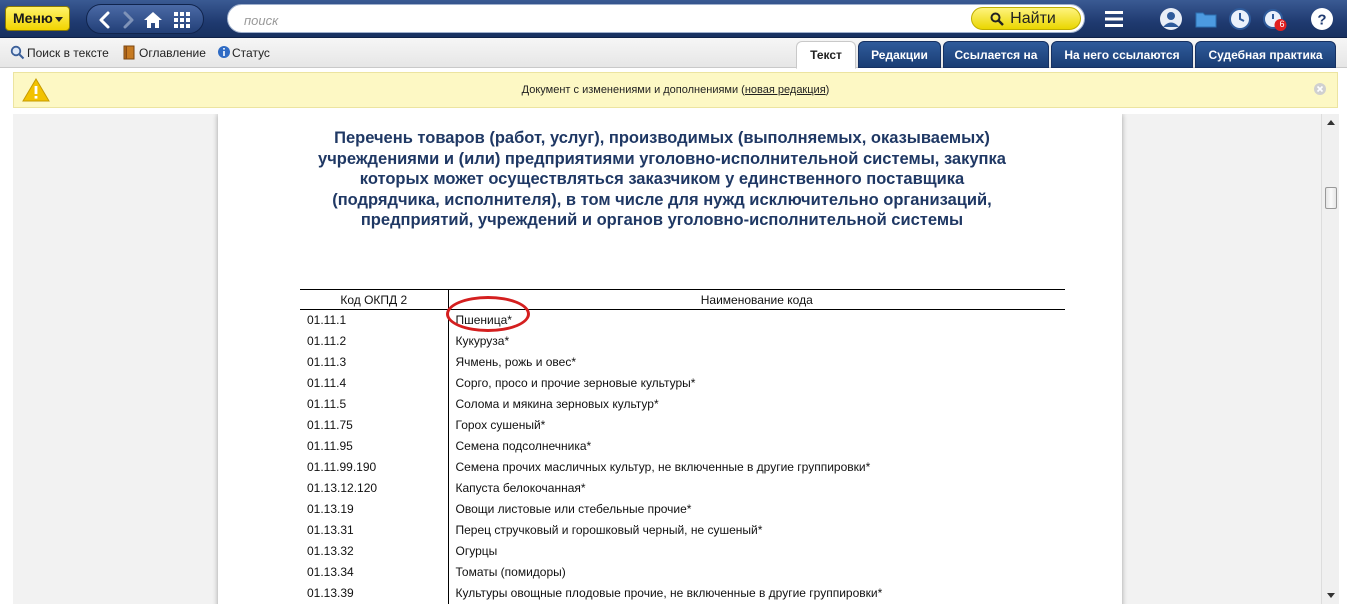  What do you see at coordinates (476, 551) in the screenshot?
I see `name-cell: Огурцы` at bounding box center [476, 551].